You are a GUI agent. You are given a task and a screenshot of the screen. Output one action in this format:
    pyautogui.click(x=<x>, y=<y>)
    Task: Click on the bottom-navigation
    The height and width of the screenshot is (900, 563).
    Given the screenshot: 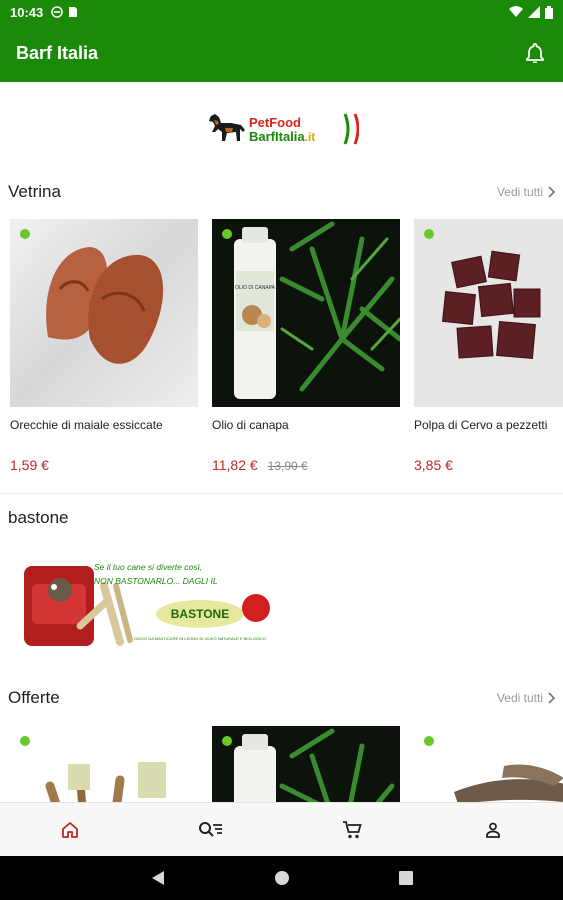 What is the action you would take?
    pyautogui.click(x=281, y=829)
    